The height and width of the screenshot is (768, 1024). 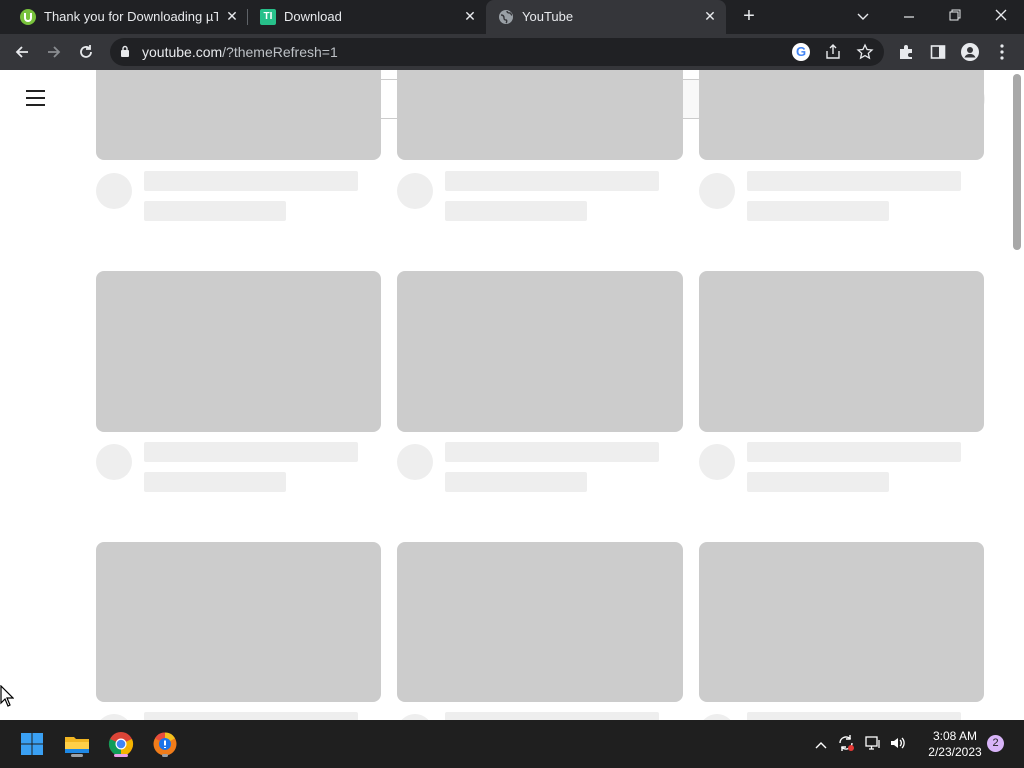 What do you see at coordinates (121, 744) in the screenshot?
I see `chrome-icon` at bounding box center [121, 744].